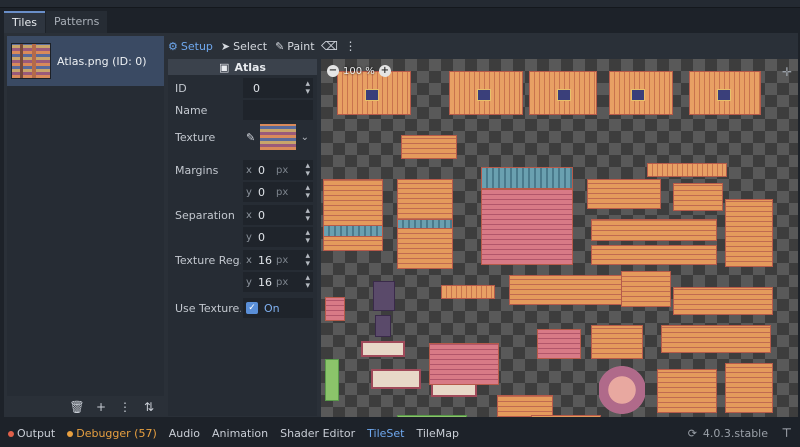 This screenshot has height=447, width=800. Describe the element at coordinates (240, 433) in the screenshot. I see `animation-tab: Animation` at that location.